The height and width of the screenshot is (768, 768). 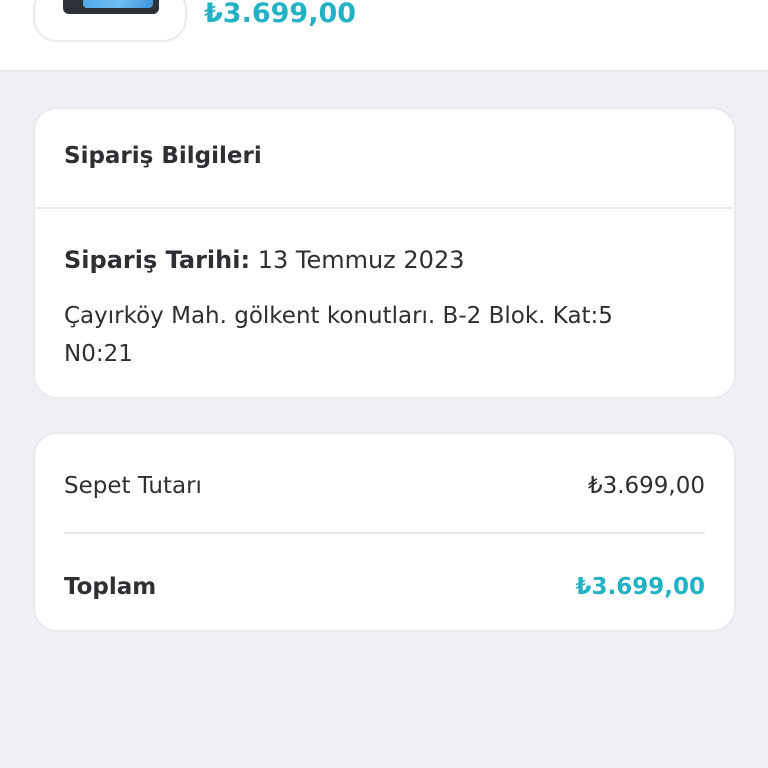 I want to click on summary-divider, so click(x=384, y=533).